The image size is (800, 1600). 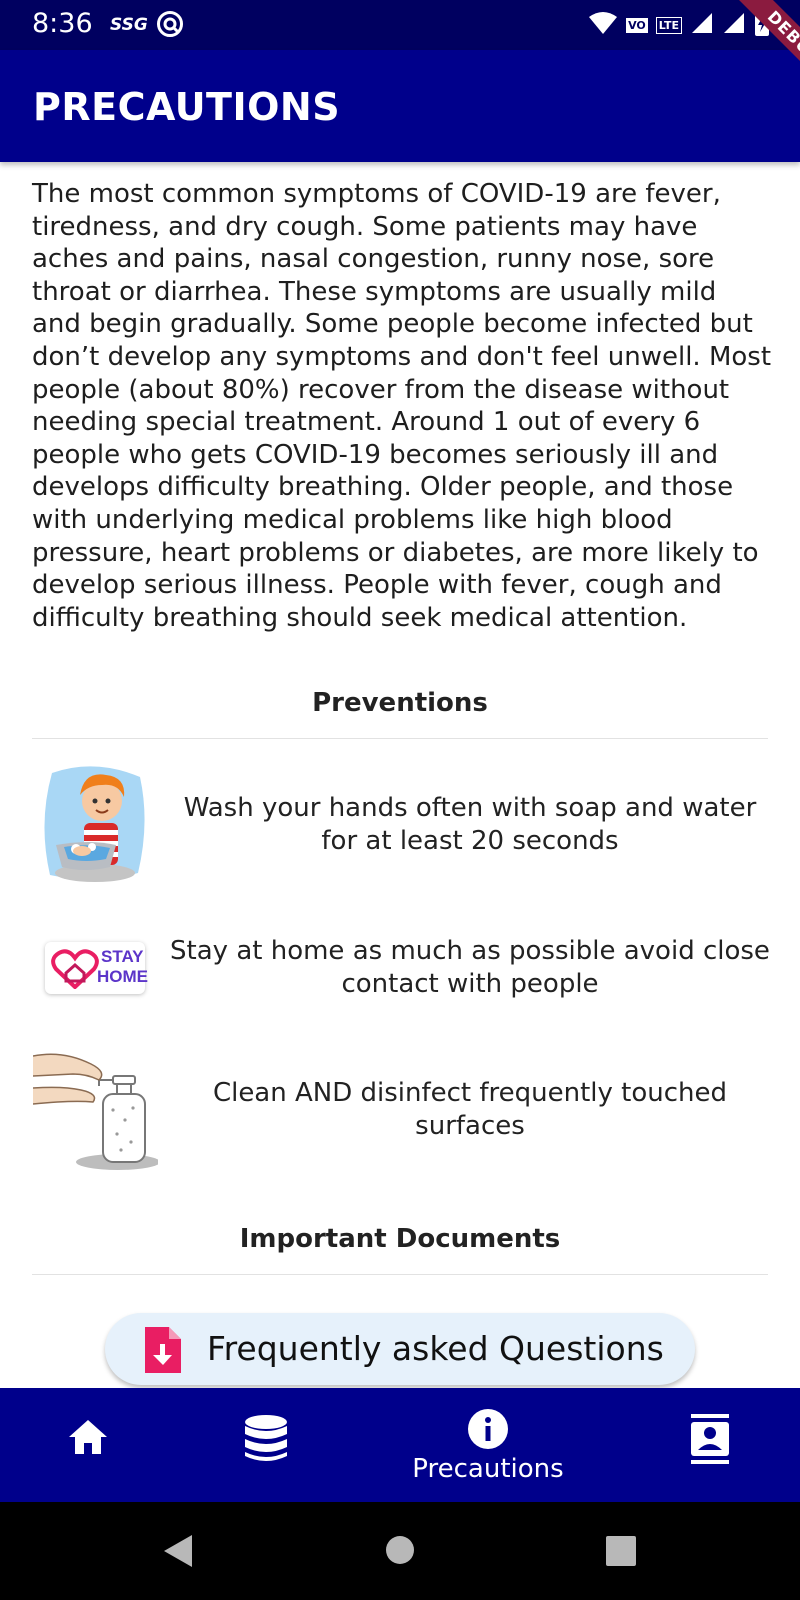 What do you see at coordinates (122, 976) in the screenshot?
I see `stay-home-badge-line2: HOME` at bounding box center [122, 976].